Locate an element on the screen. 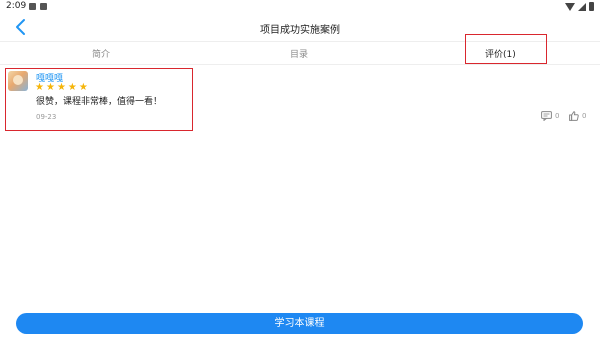  tab-catalog: 目录 is located at coordinates (299, 53).